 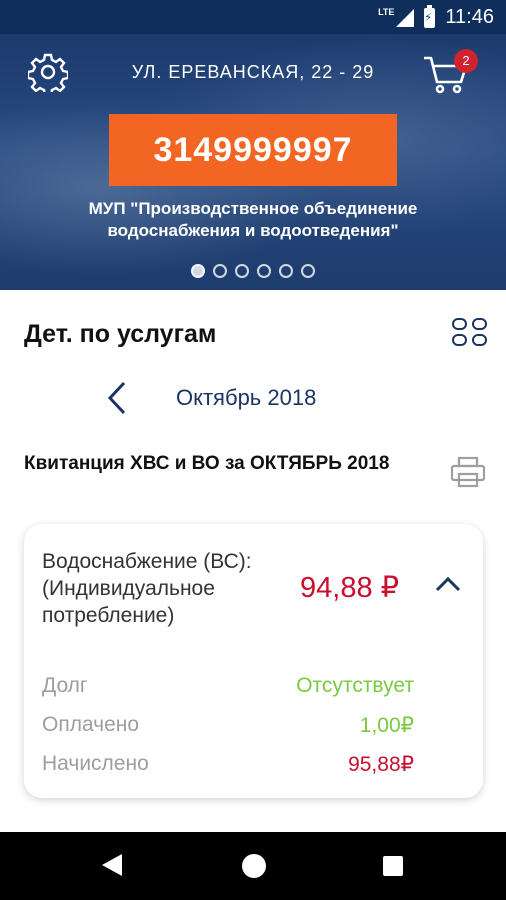 What do you see at coordinates (112, 865) in the screenshot?
I see `back-icon` at bounding box center [112, 865].